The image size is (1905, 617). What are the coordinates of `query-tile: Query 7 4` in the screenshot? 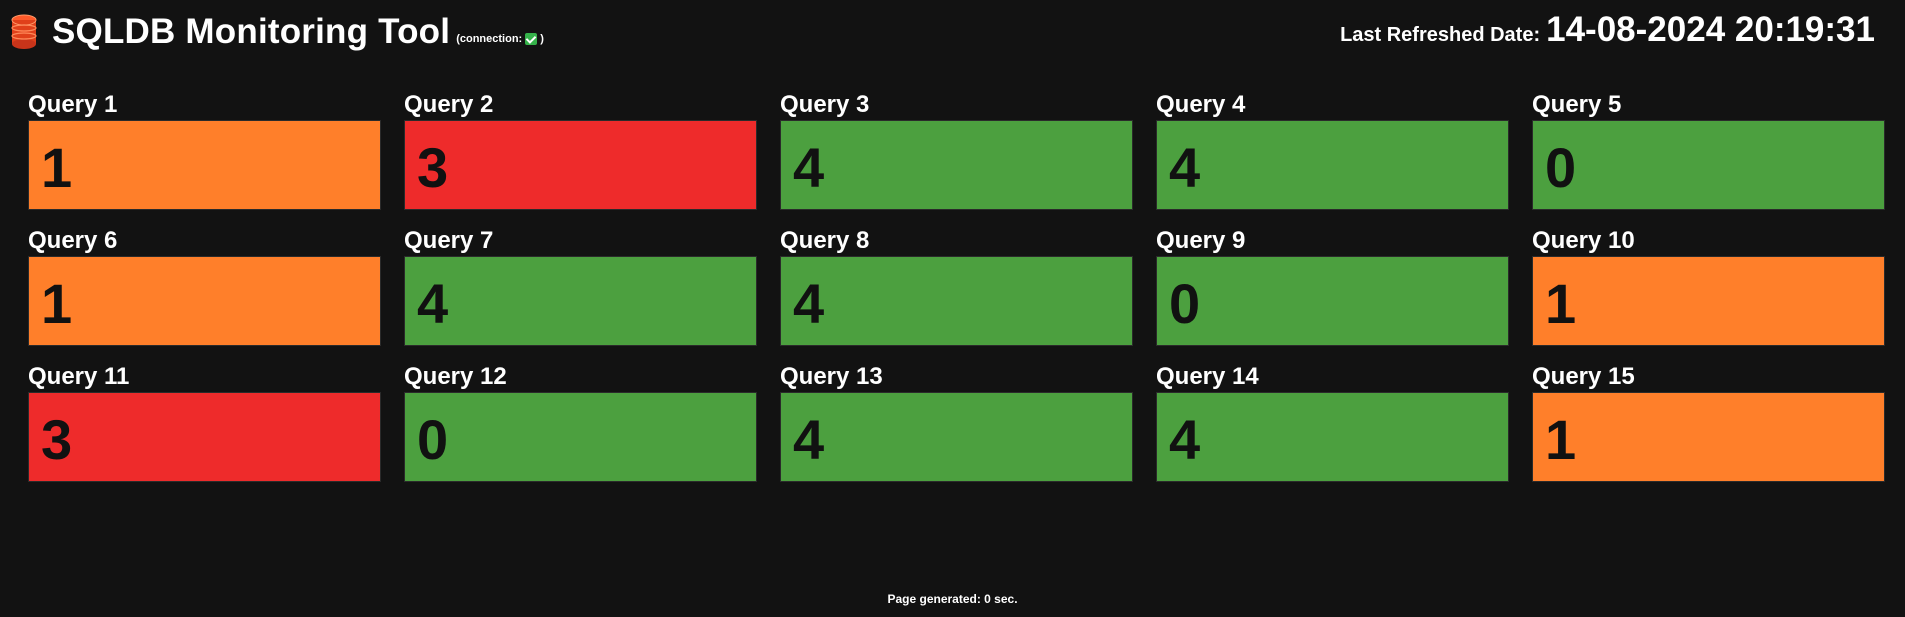 It's located at (580, 286).